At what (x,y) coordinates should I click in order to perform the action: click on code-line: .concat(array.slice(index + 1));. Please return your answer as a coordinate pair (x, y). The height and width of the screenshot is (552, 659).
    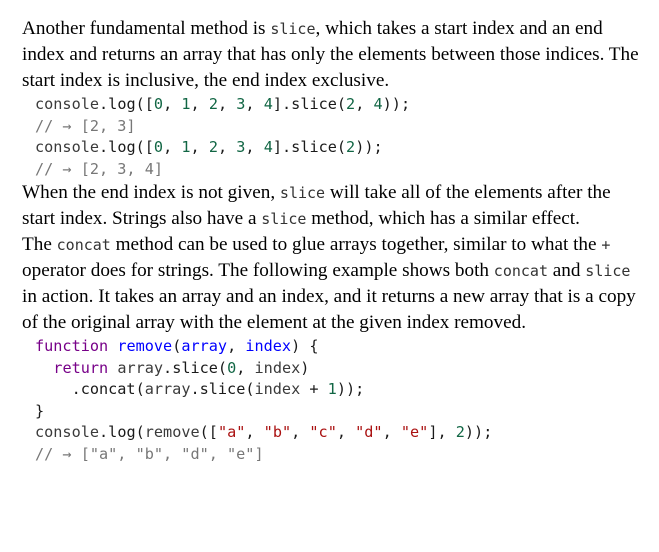
    Looking at the image, I should click on (200, 389).